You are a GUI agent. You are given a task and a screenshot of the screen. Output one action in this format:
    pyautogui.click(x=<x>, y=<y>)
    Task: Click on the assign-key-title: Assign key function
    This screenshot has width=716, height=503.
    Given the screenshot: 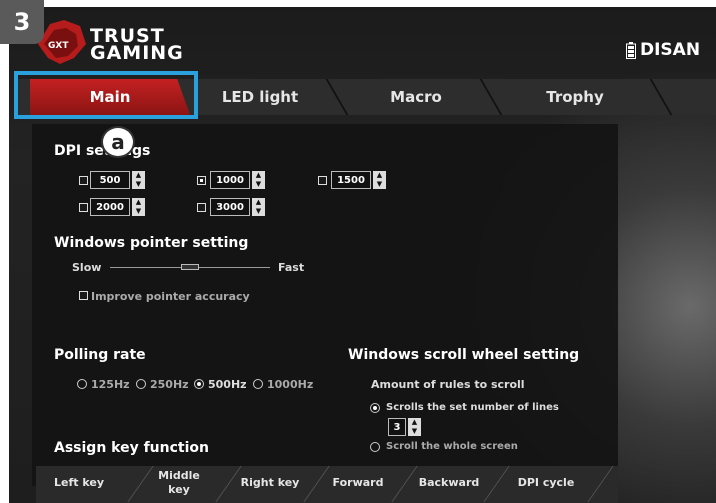 What is the action you would take?
    pyautogui.click(x=131, y=448)
    